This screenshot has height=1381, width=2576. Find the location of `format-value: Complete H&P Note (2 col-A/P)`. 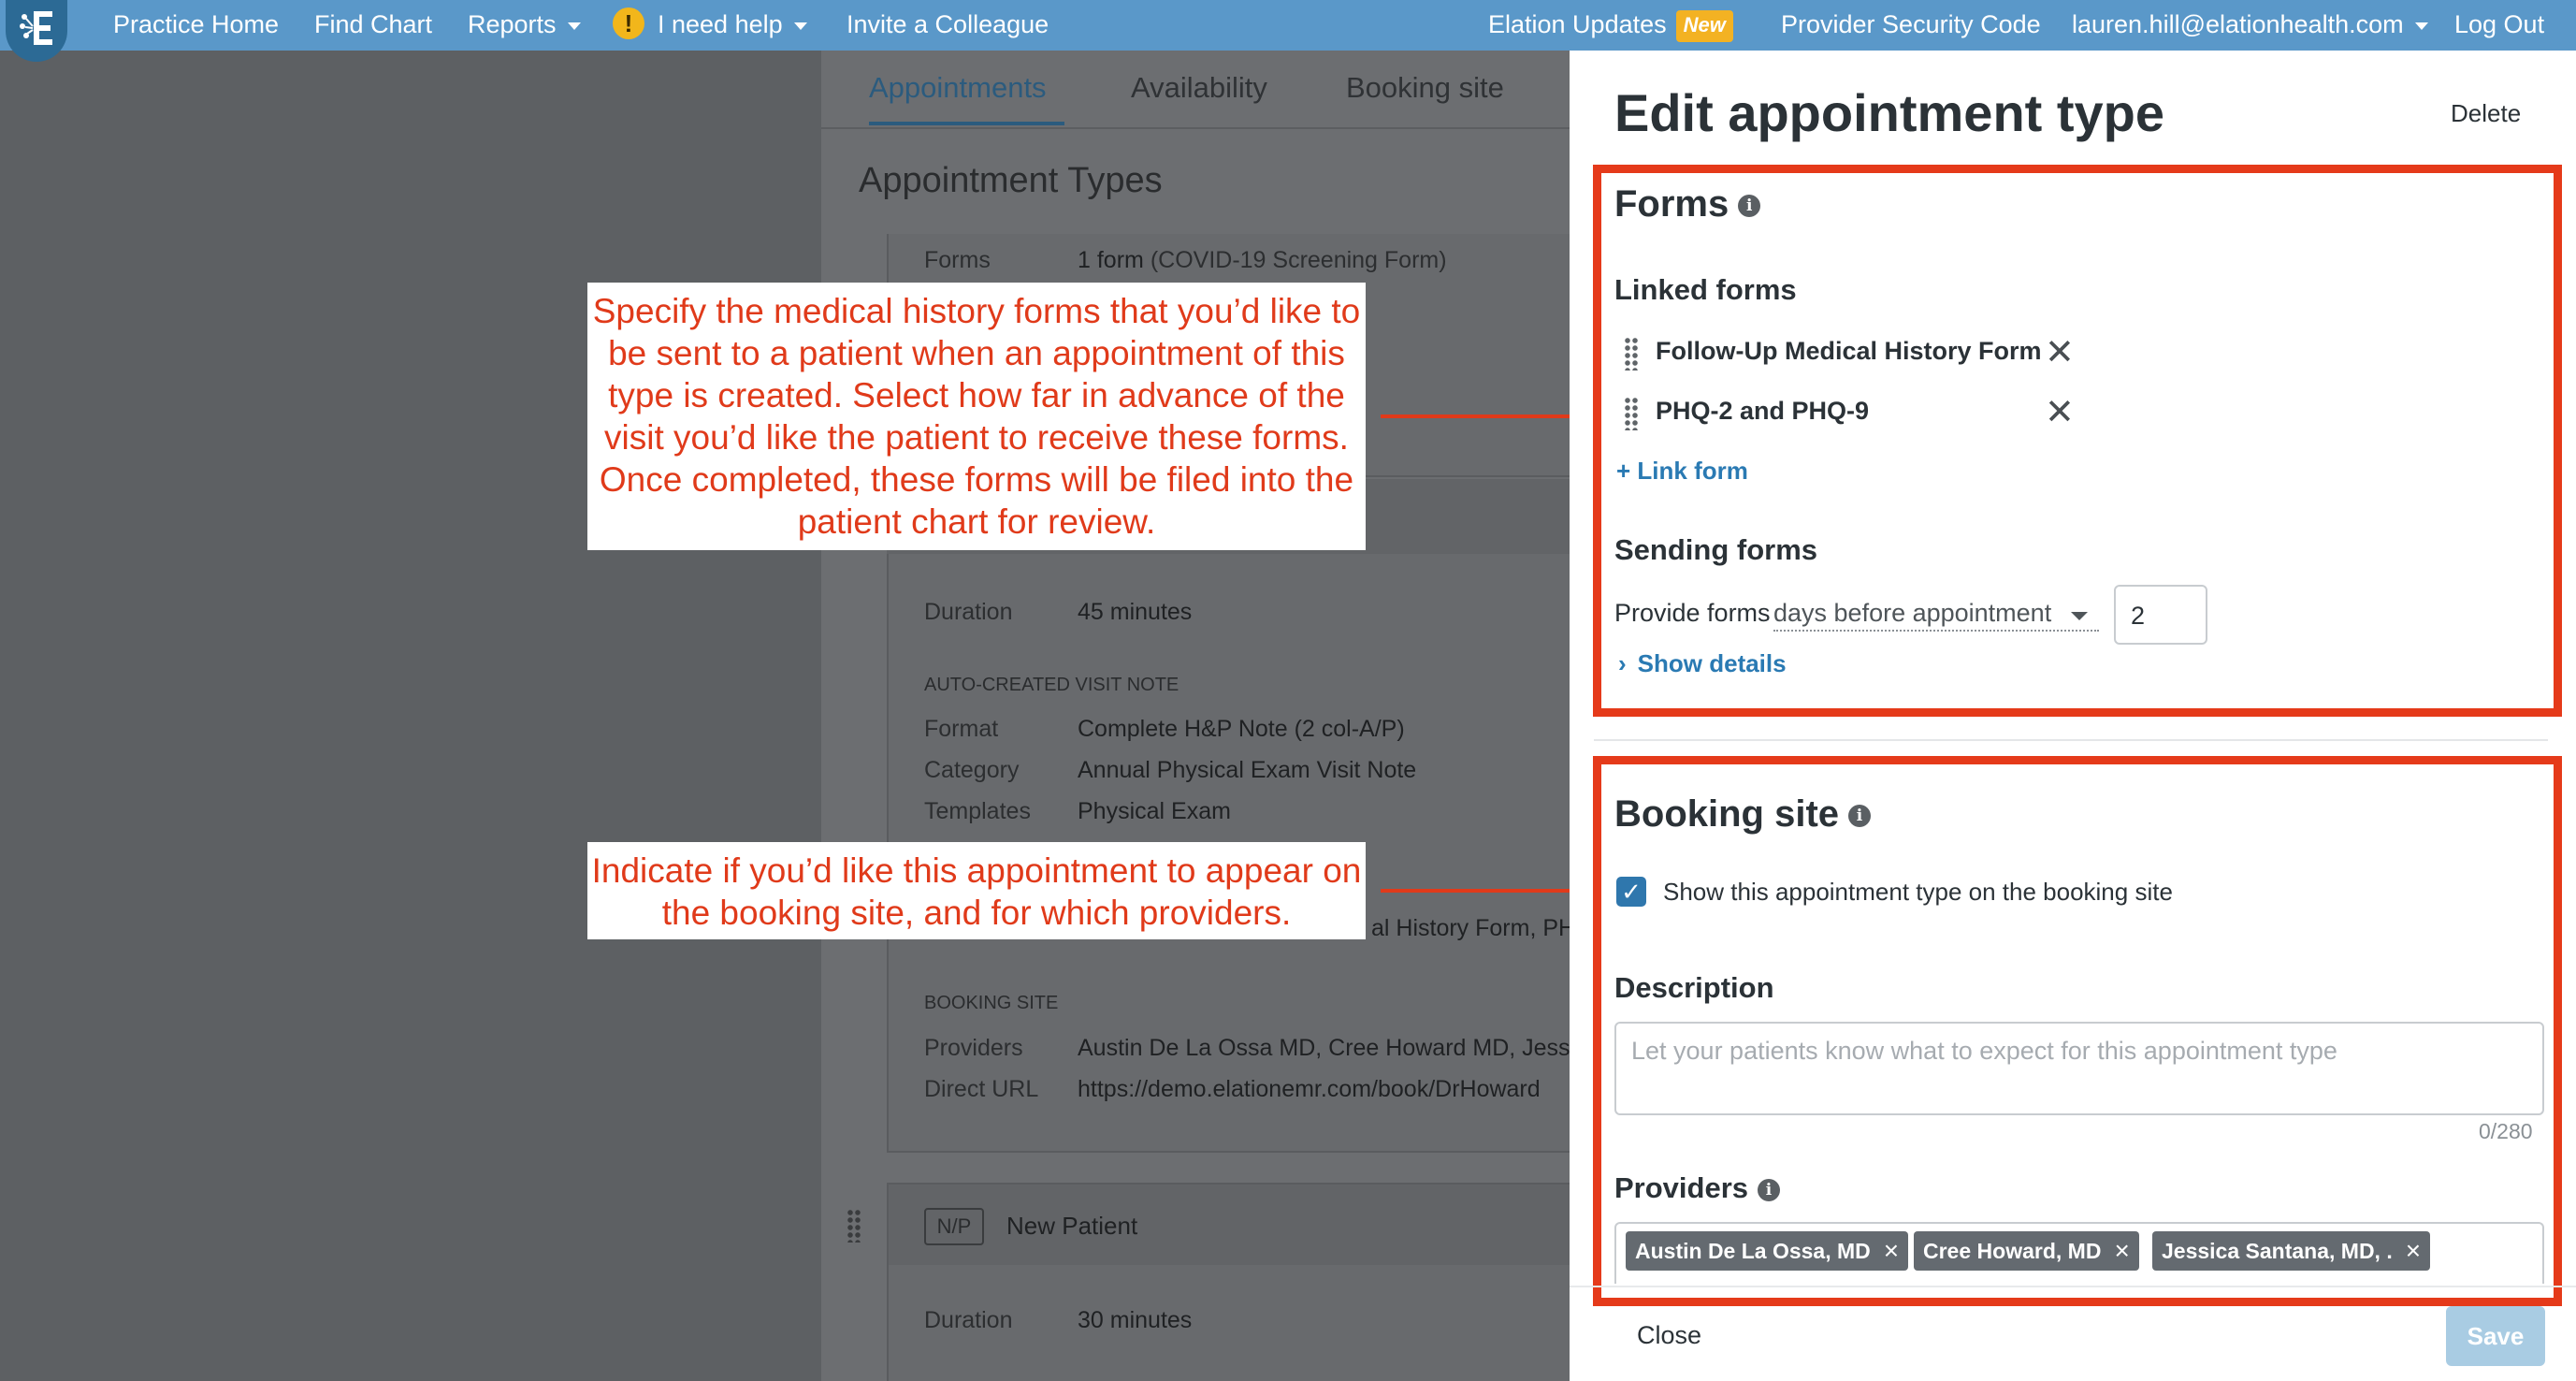

format-value: Complete H&P Note (2 col-A/P) is located at coordinates (1241, 729).